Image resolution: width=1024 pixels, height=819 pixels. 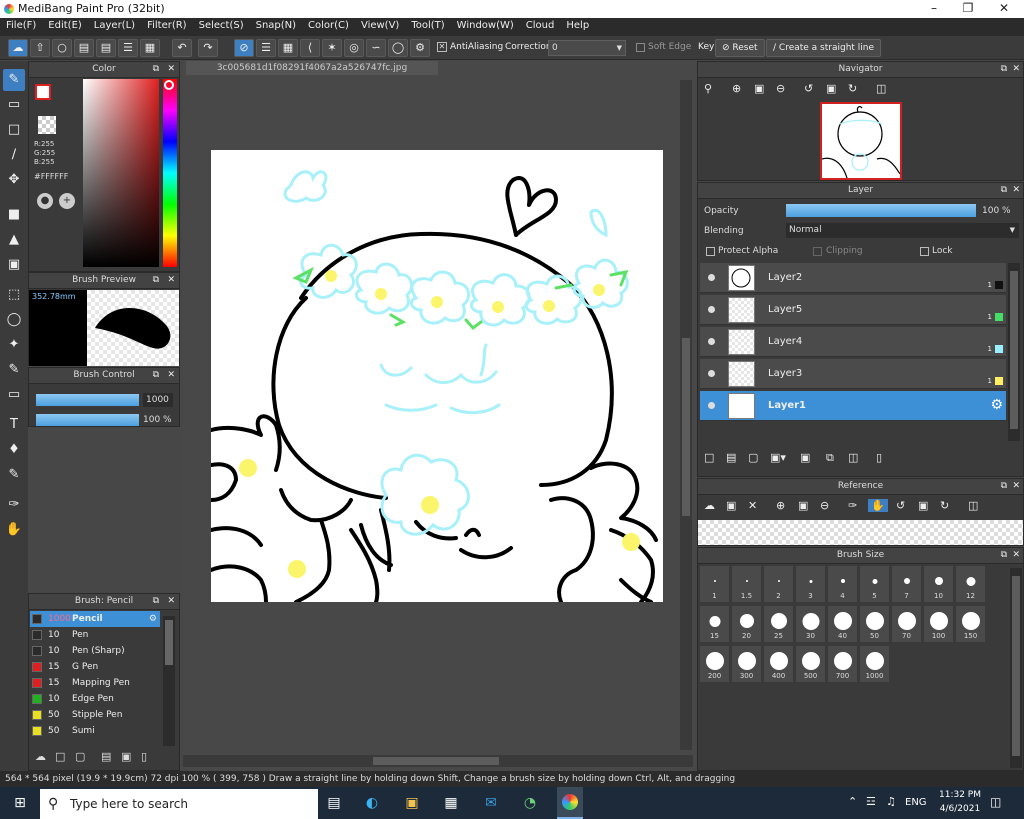 I want to click on text-tool-icon: T, so click(x=14, y=425).